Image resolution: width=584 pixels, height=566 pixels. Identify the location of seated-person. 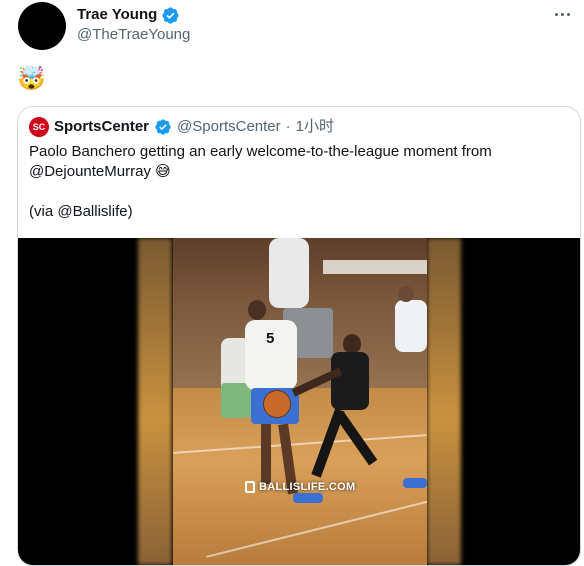
(411, 326).